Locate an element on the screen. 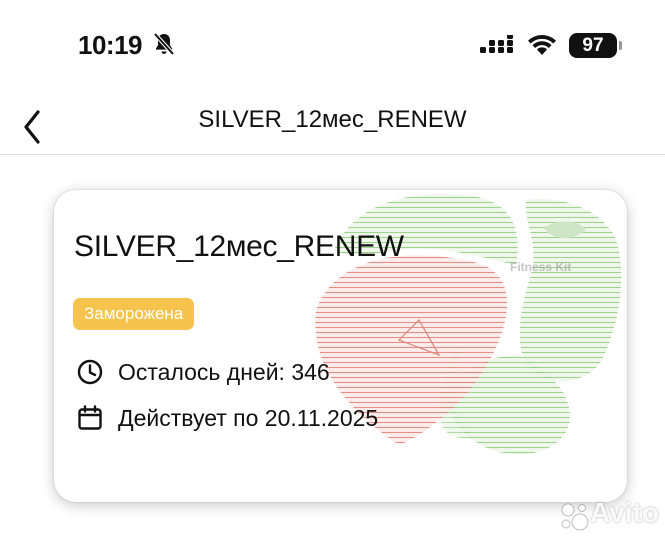 The width and height of the screenshot is (665, 540). valid-until-text: Действует по 20.11.2025 is located at coordinates (248, 417).